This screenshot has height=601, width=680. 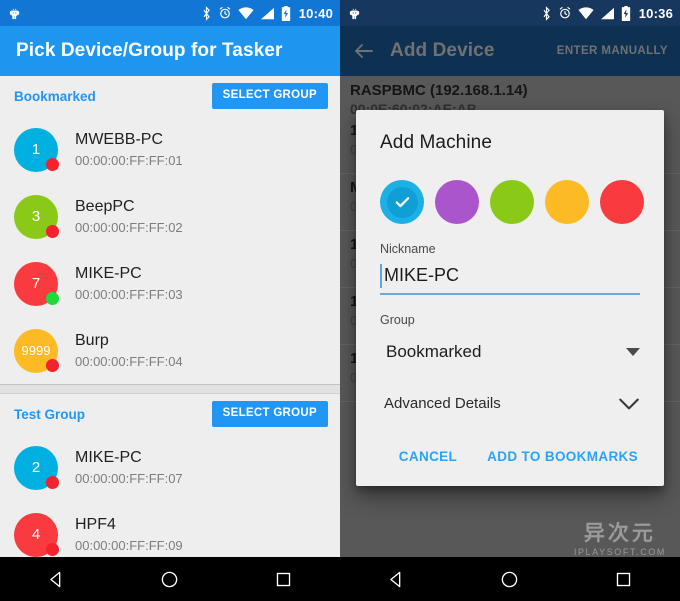 What do you see at coordinates (510, 403) in the screenshot?
I see `advanced-details-toggle: Advanced Details` at bounding box center [510, 403].